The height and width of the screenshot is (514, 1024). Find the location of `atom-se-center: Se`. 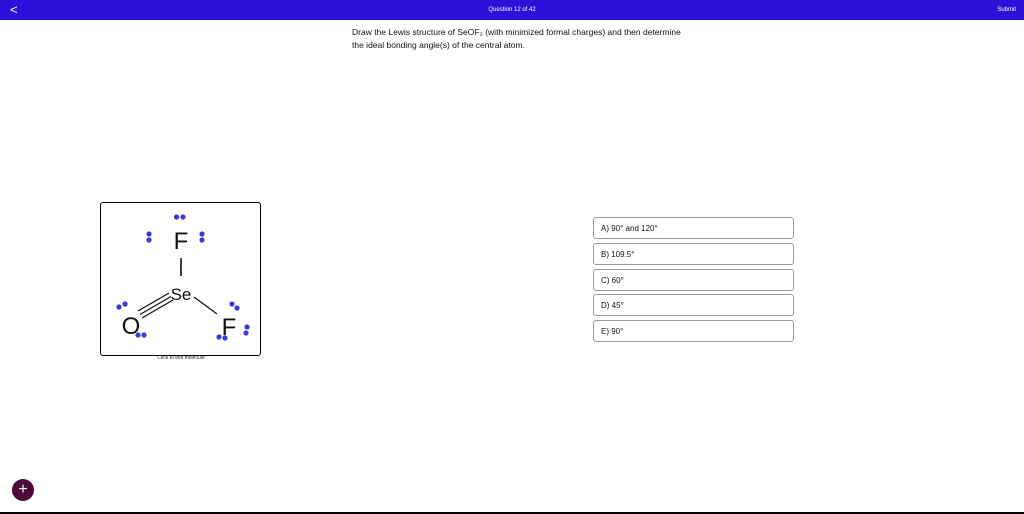

atom-se-center: Se is located at coordinates (181, 294).